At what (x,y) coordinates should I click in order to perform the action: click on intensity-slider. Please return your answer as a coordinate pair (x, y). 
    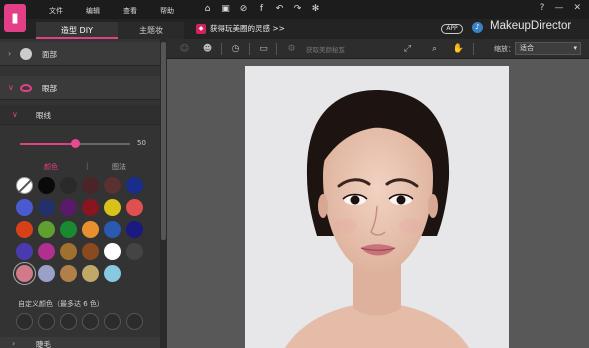
    Looking at the image, I should click on (75, 143).